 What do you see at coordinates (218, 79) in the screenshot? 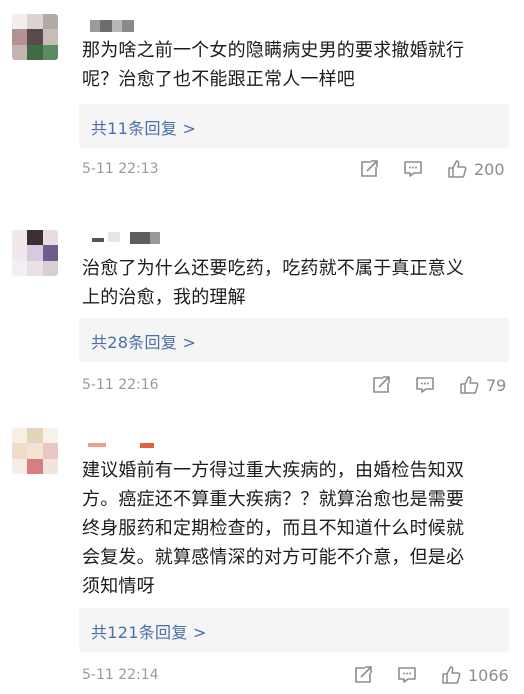
I see `comment-text-line: 呢？治愈了也不能跟正常人一样吧` at bounding box center [218, 79].